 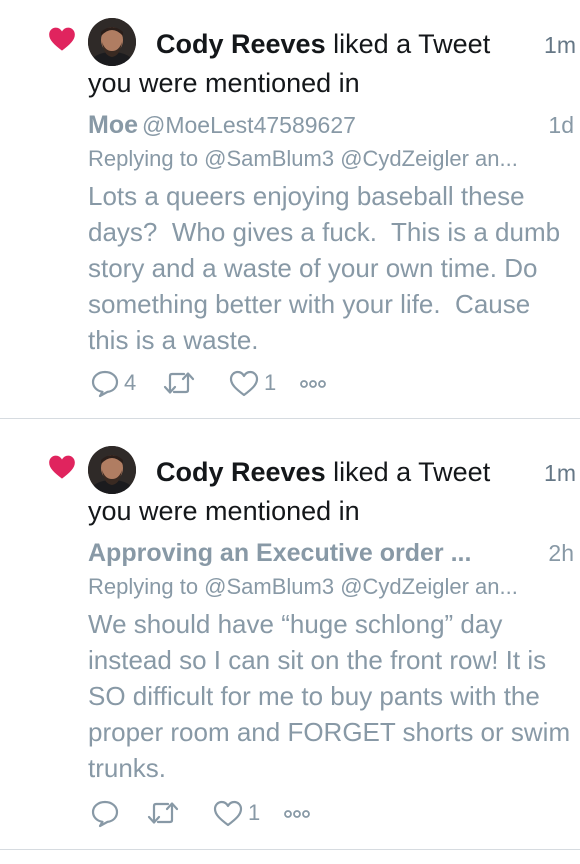 What do you see at coordinates (561, 553) in the screenshot?
I see `quoted-time: 2h` at bounding box center [561, 553].